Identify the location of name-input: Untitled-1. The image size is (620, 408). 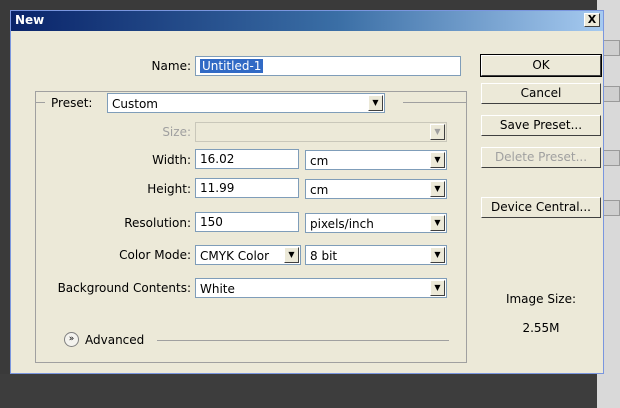
(328, 66).